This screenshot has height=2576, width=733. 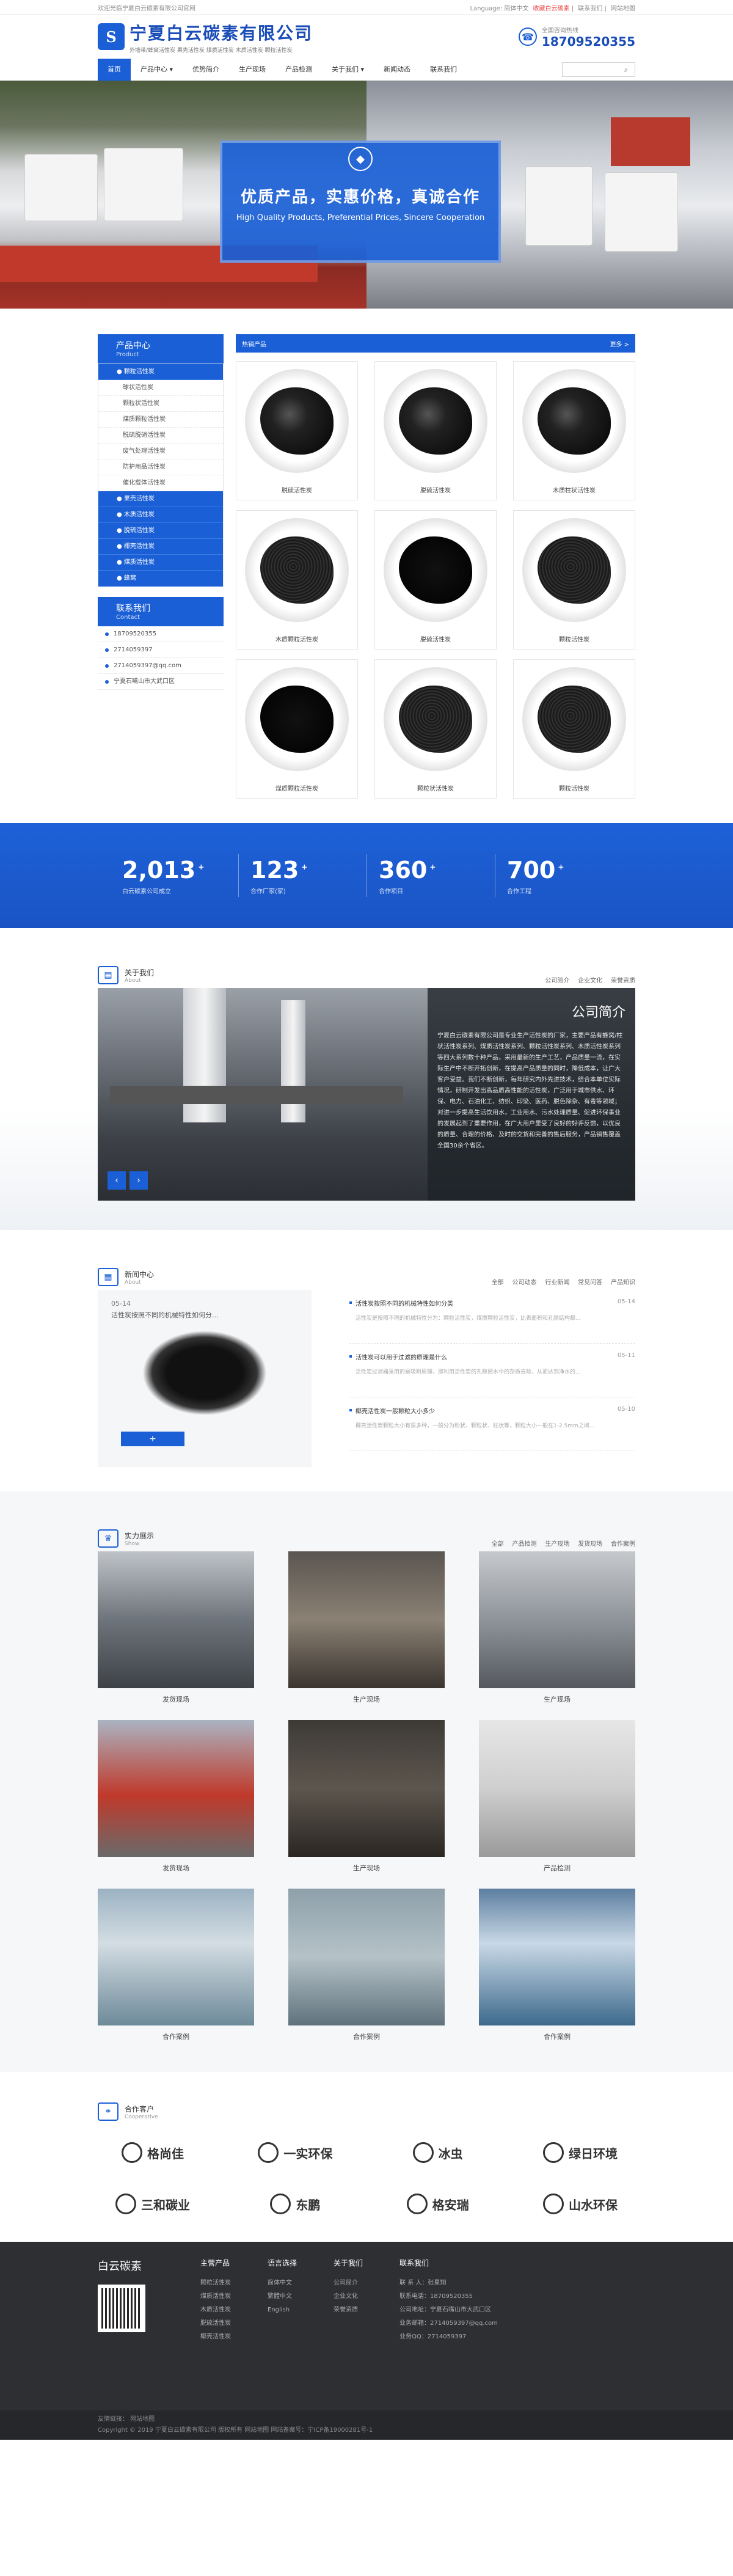 I want to click on nav-news: 新闻动态, so click(x=397, y=70).